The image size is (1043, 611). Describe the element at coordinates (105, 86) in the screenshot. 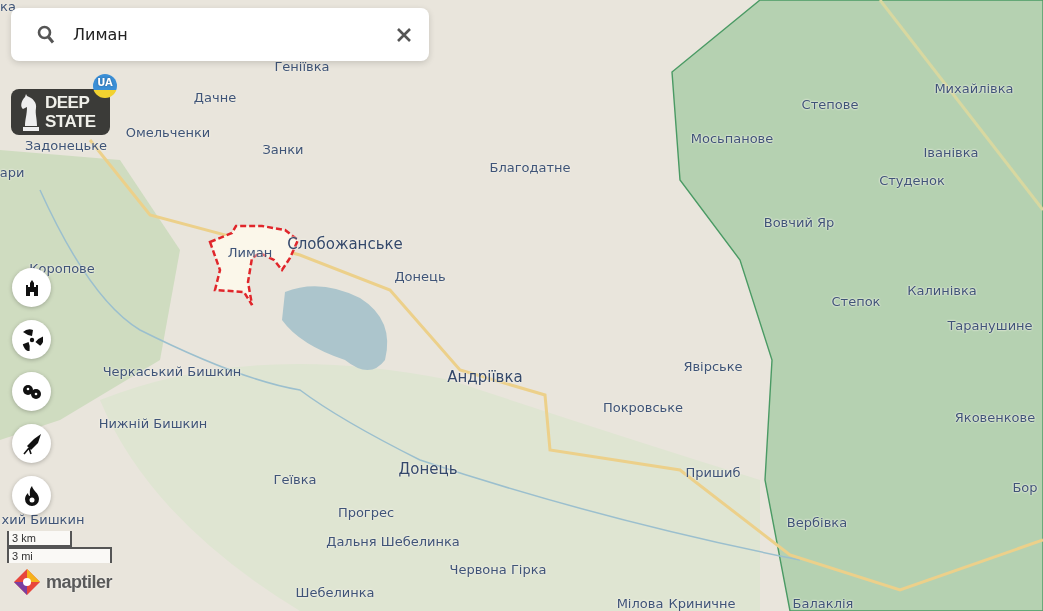

I see `ua-badge: UA` at that location.